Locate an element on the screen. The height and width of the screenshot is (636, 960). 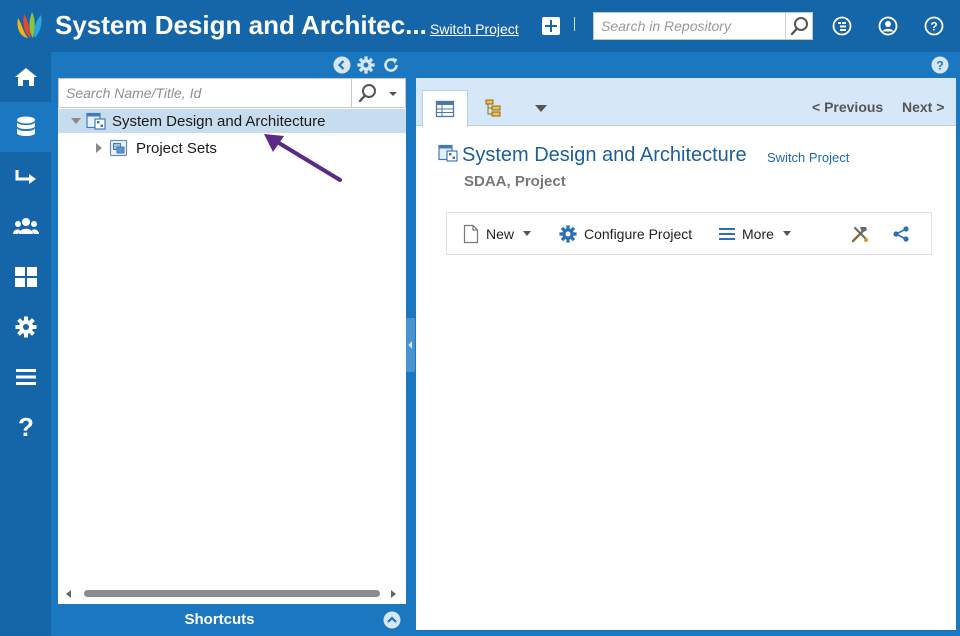
hierarchy-icon is located at coordinates (493, 108).